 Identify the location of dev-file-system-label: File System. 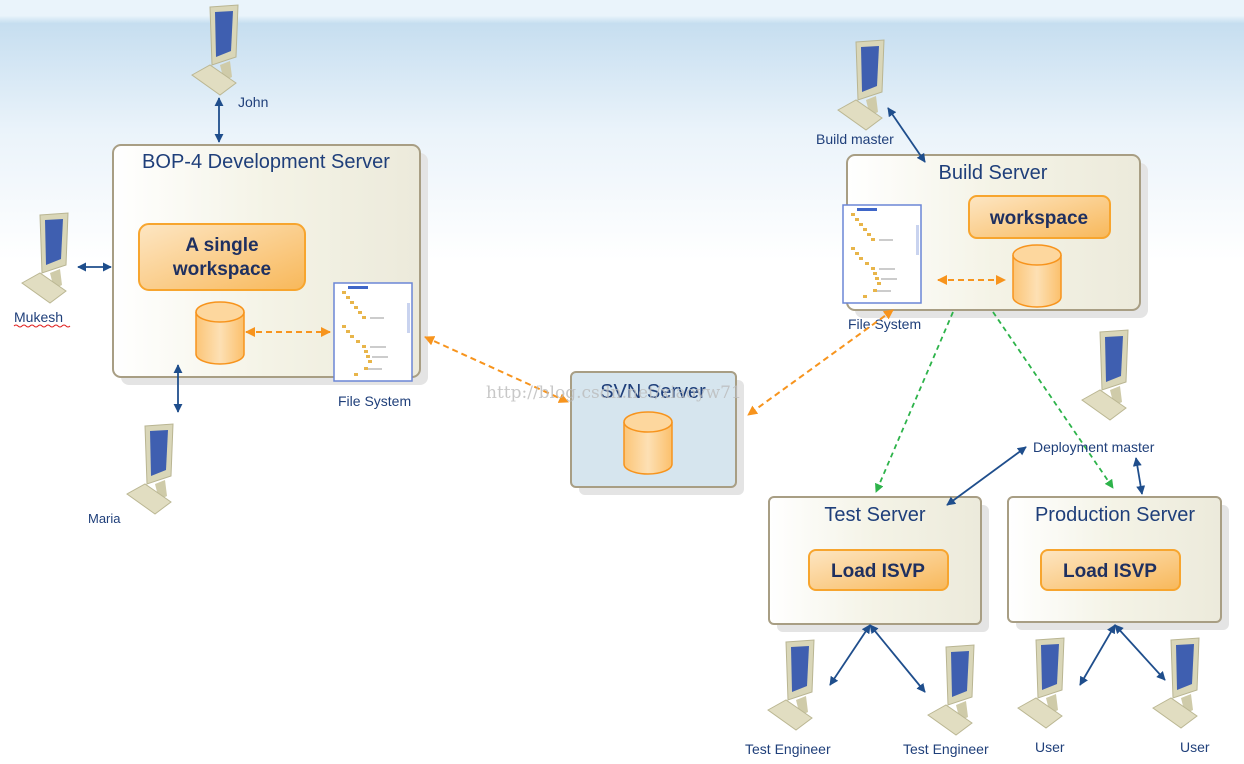
(374, 401).